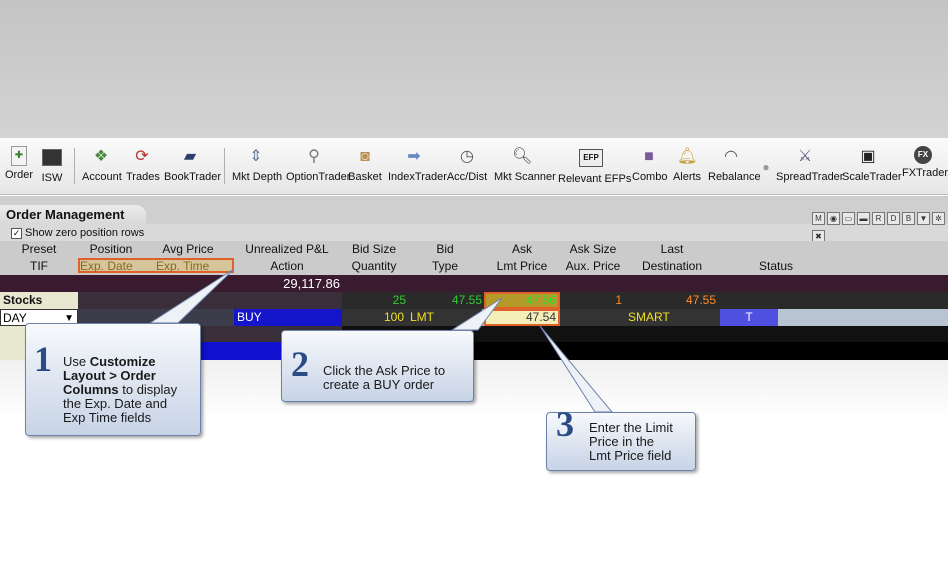 Image resolution: width=948 pixels, height=580 pixels. Describe the element at coordinates (379, 384) in the screenshot. I see `callout-2-line-2: create a BUY order` at that location.